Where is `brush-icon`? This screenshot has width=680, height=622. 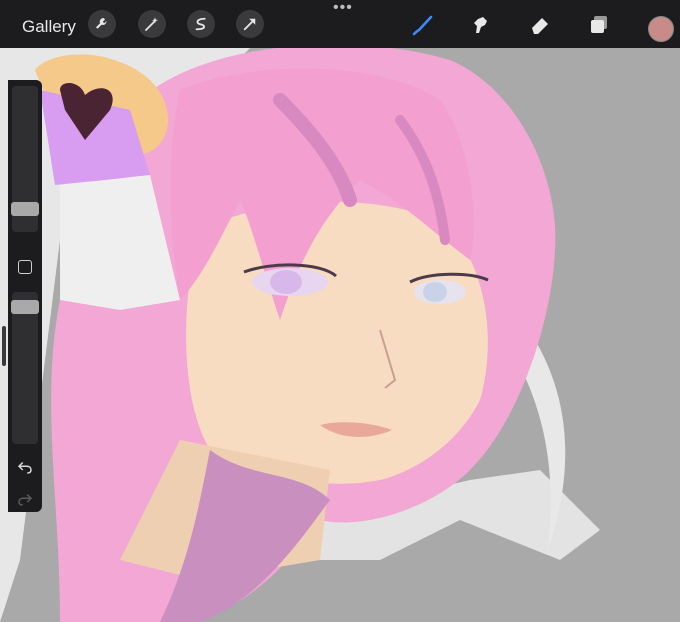
brush-icon is located at coordinates (422, 25).